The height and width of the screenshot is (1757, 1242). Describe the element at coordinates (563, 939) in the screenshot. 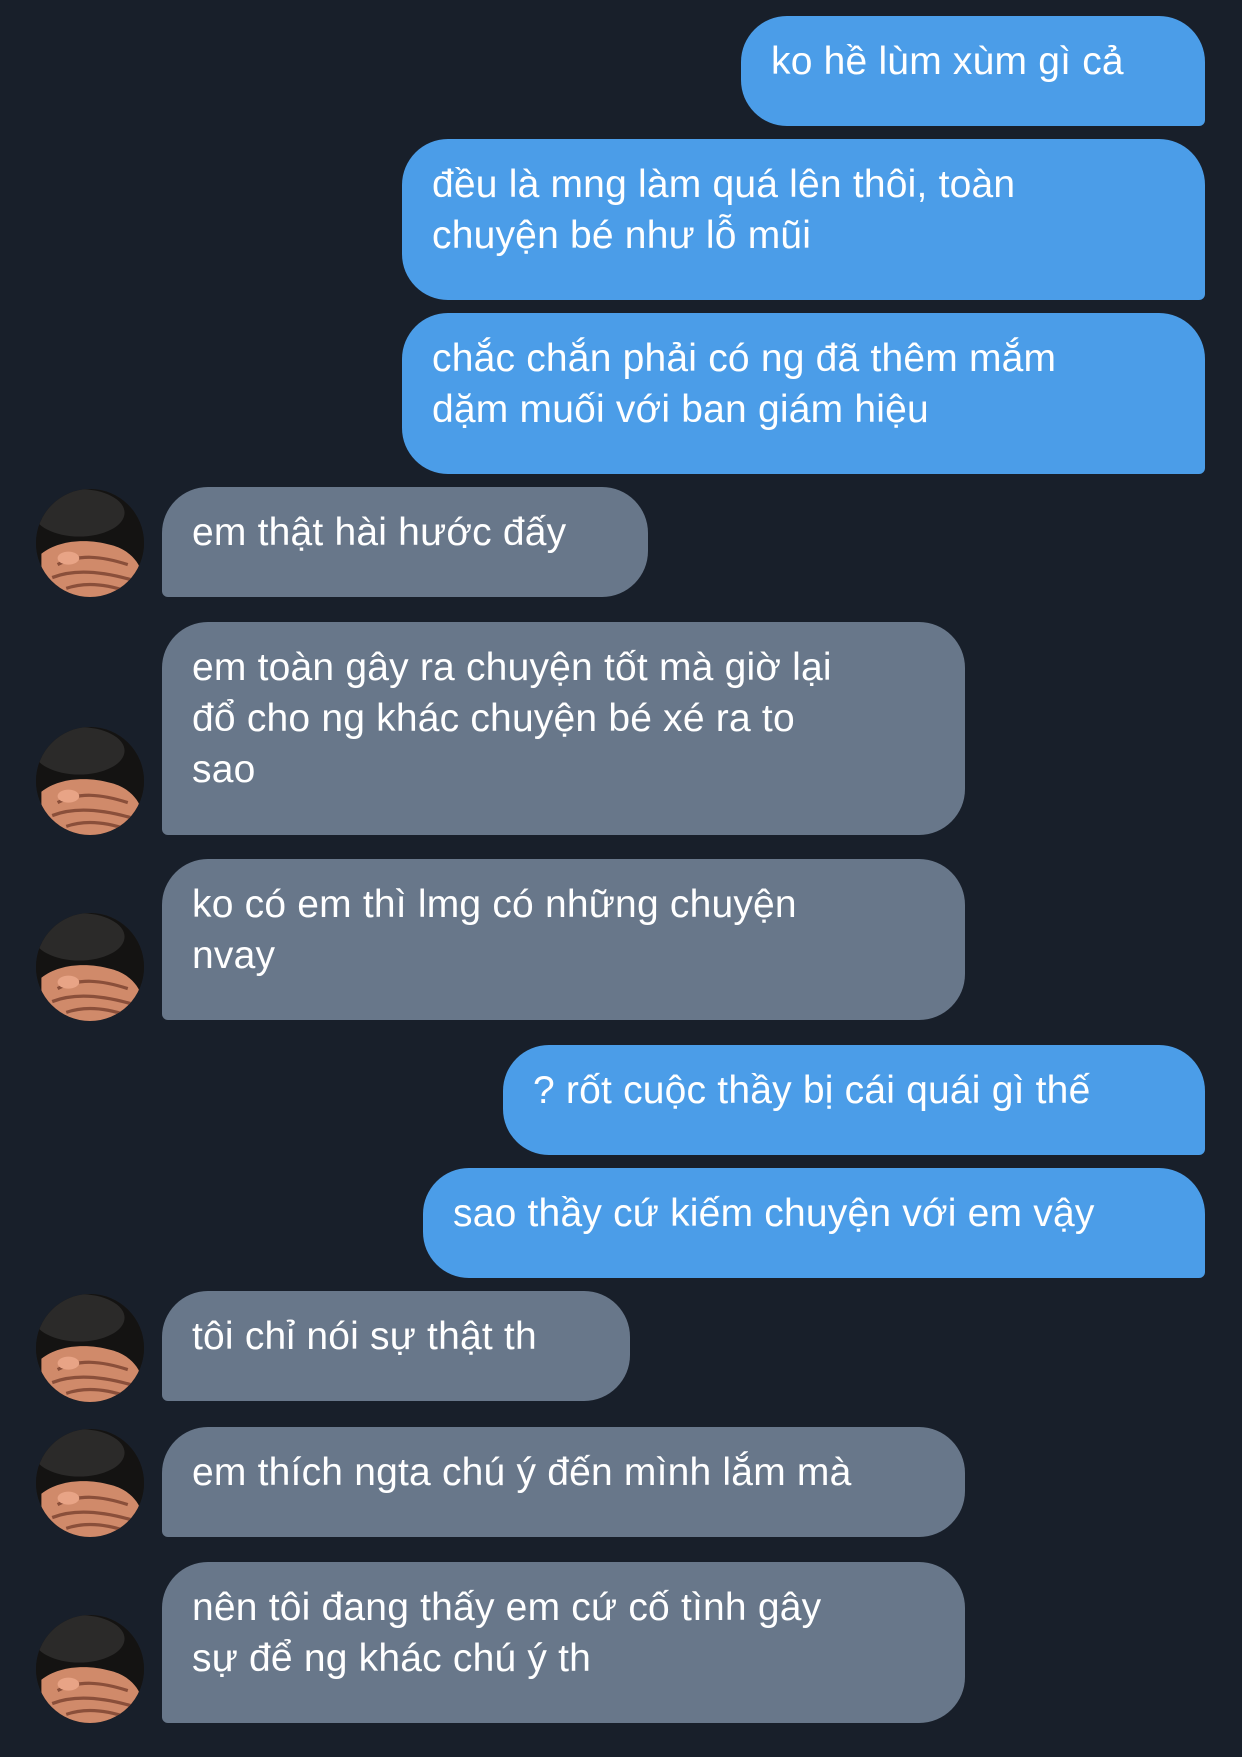

I see `message-bubble-incoming: ko có em thì lmg có những chuyện nvay` at that location.